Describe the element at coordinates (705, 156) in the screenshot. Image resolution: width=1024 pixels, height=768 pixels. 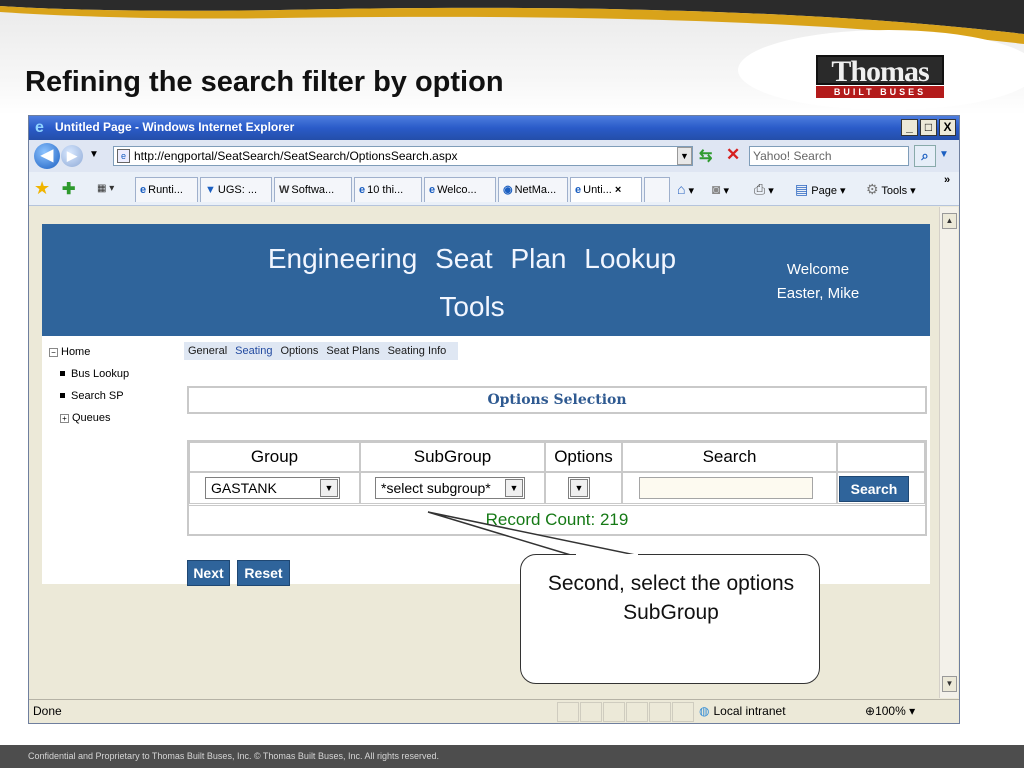
I see `refresh-icon: ⇆` at that location.